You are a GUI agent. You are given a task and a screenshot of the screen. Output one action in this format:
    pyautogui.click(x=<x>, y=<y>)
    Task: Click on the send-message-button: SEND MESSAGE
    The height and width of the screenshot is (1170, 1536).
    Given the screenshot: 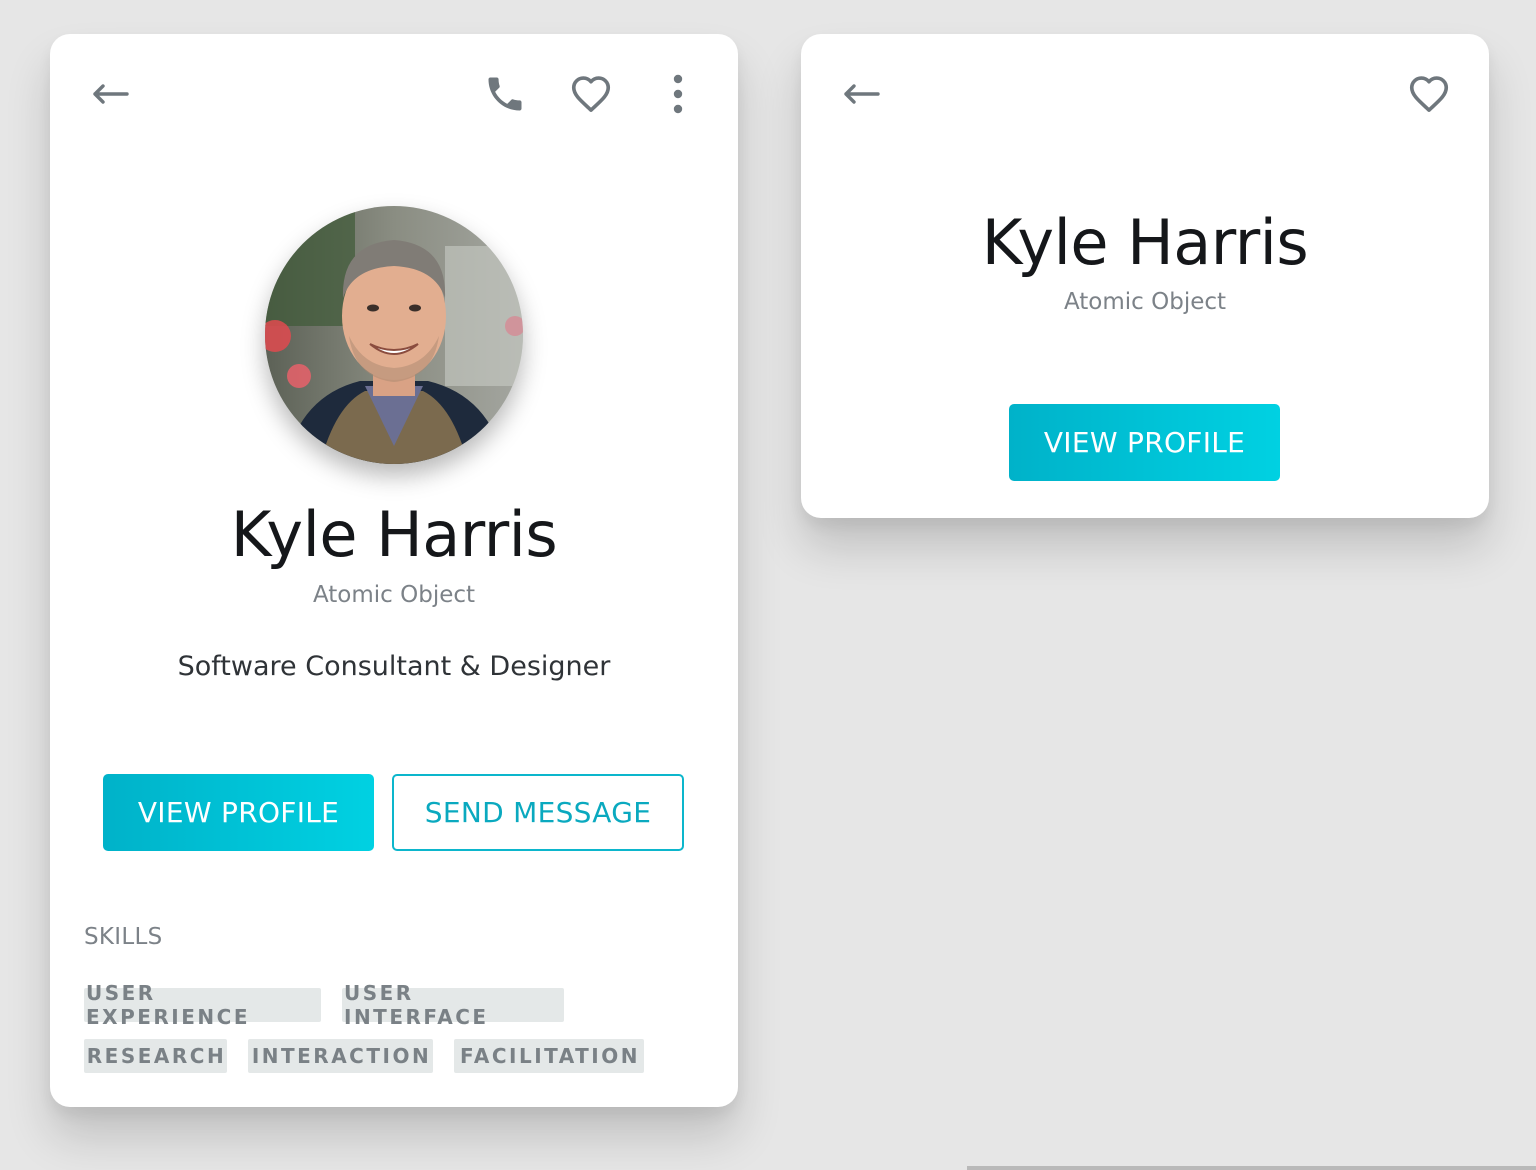 What is the action you would take?
    pyautogui.click(x=538, y=812)
    